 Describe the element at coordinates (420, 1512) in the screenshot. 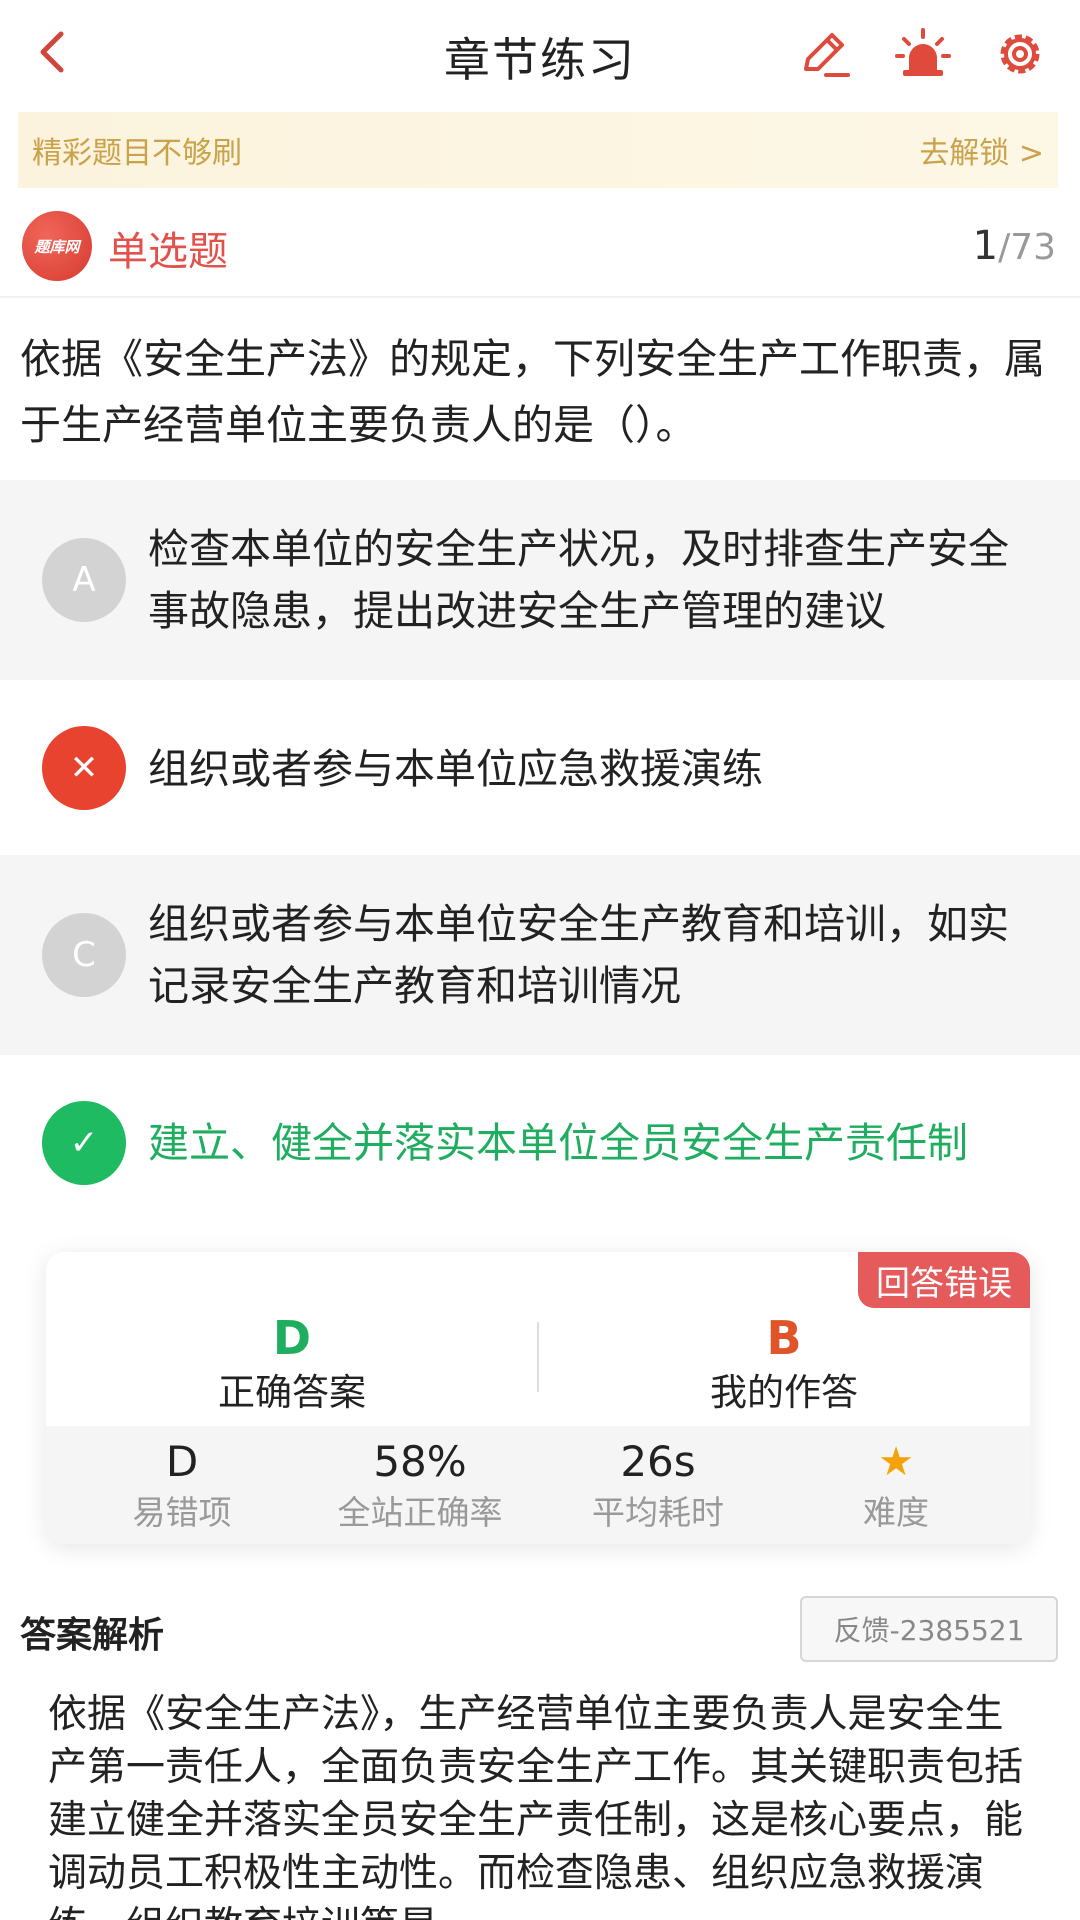

I see `stat-label: 全站正确率` at that location.